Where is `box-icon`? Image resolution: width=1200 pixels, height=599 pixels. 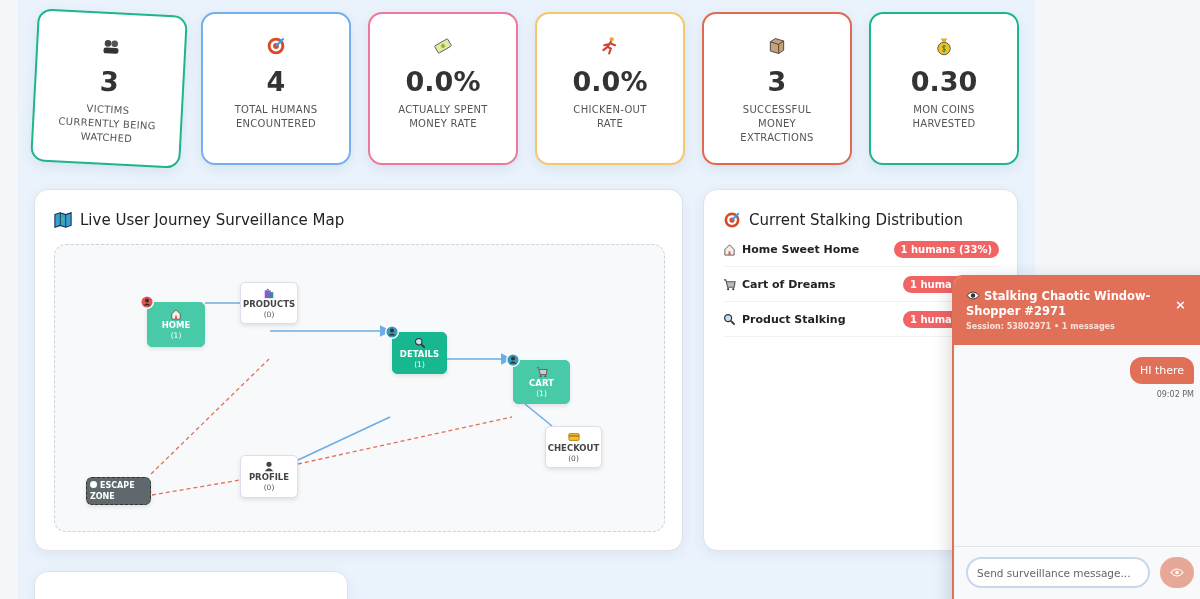 box-icon is located at coordinates (777, 46).